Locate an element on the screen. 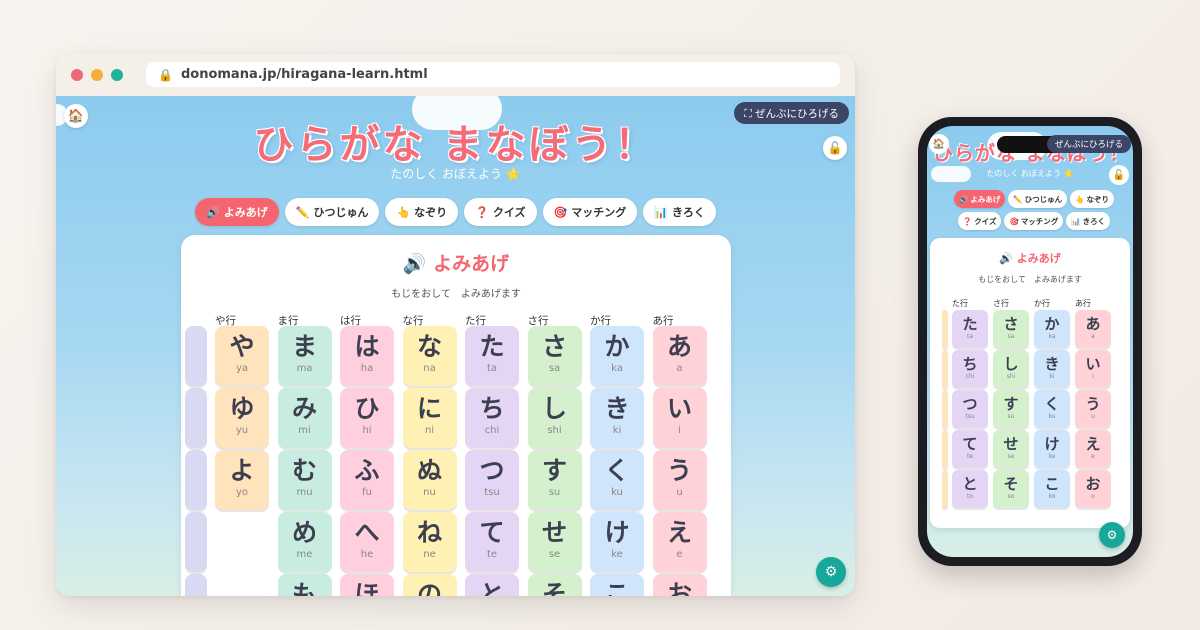  minimize-window-button is located at coordinates (97, 75).